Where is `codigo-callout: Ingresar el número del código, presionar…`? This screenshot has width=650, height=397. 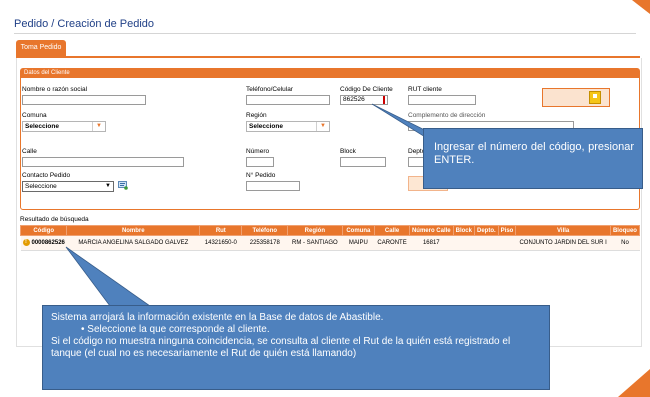
codigo-callout: Ingresar el número del código, presionar… is located at coordinates (533, 158).